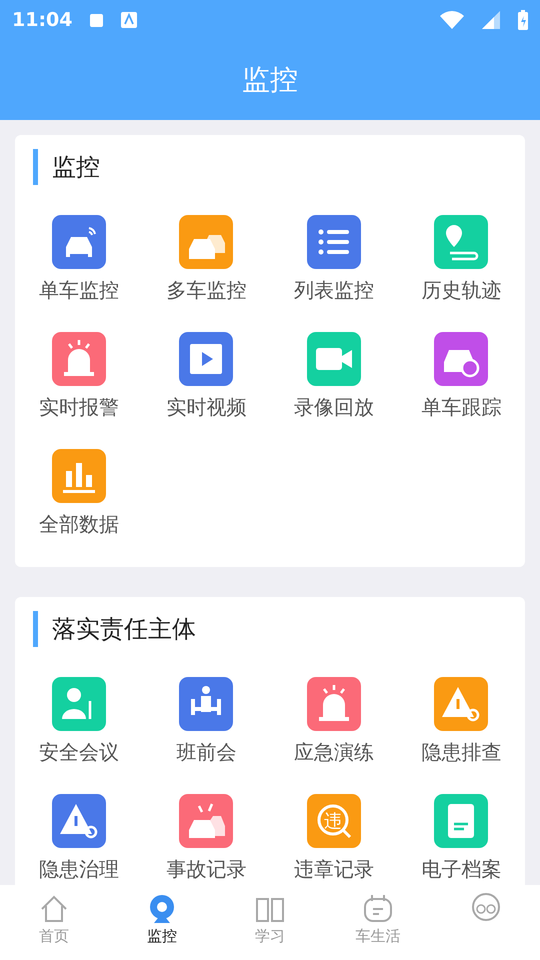 Image resolution: width=540 pixels, height=960 pixels. Describe the element at coordinates (461, 242) in the screenshot. I see `route-tile-icon` at that location.